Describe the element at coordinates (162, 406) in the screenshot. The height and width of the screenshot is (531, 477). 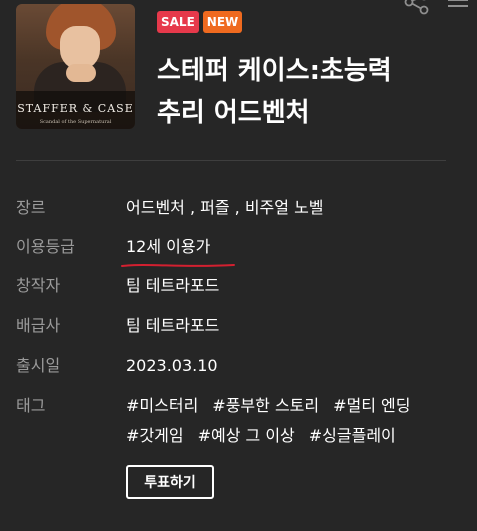
I see `tag-item: #미스터리` at that location.